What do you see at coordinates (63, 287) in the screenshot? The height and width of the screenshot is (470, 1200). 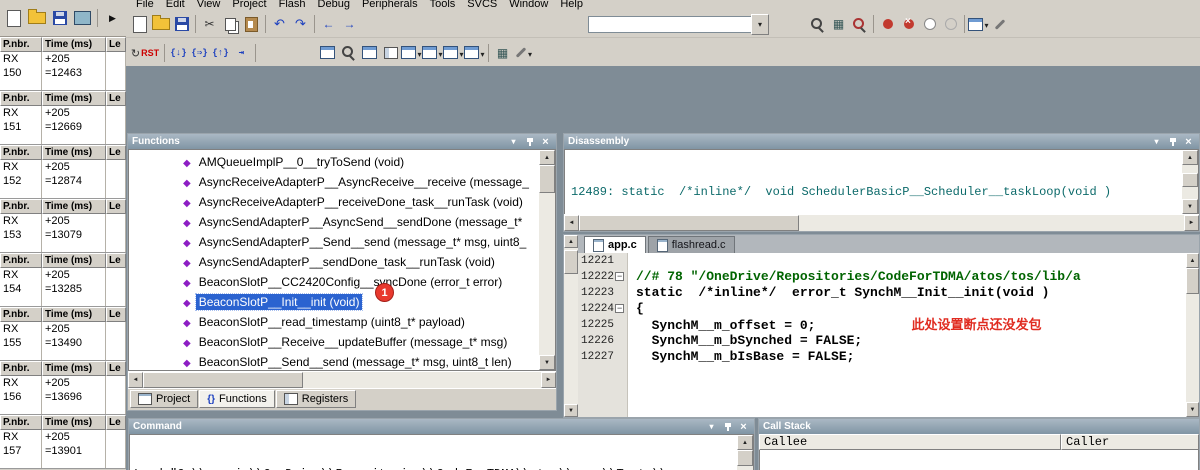 I see `packet-data-row: RX 154 +205 =13285` at bounding box center [63, 287].